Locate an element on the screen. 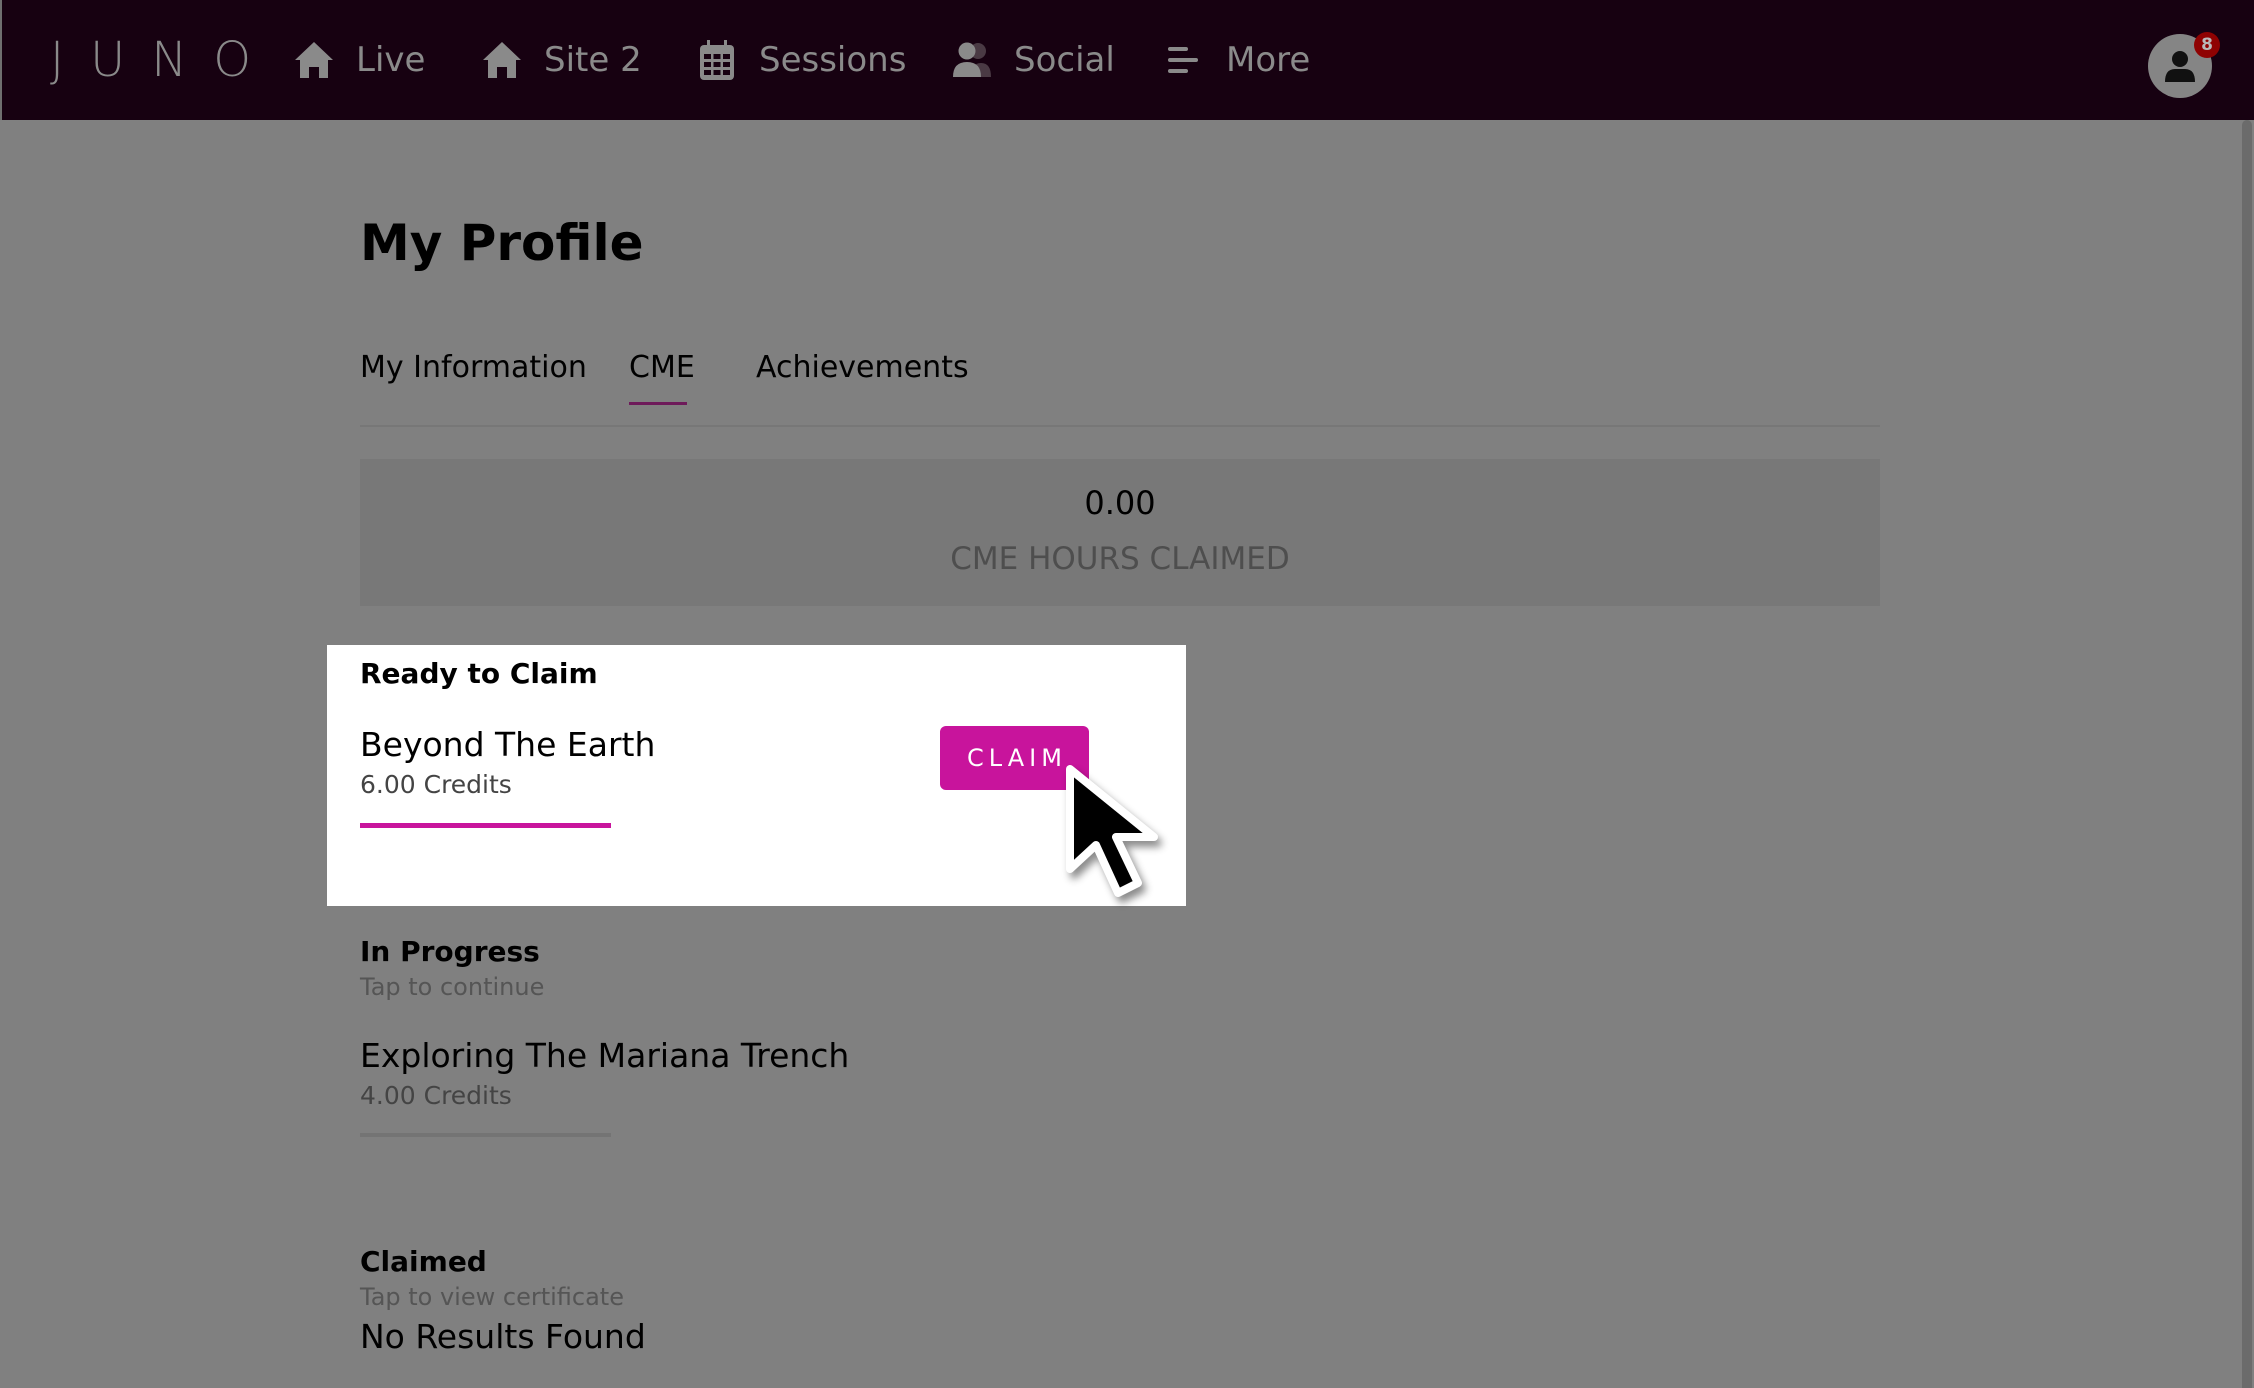  cme-hours-label: CME HOURS CLAIMED is located at coordinates (1120, 559).